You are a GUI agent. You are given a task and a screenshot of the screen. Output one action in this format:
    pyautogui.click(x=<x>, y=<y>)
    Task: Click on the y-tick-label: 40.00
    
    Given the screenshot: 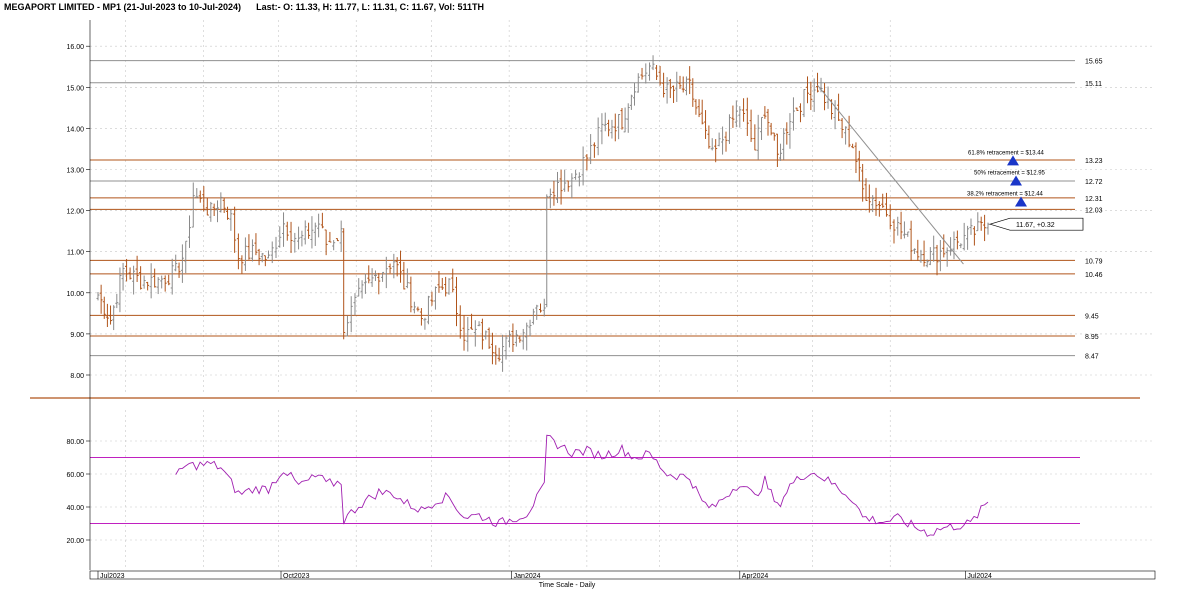 What is the action you would take?
    pyautogui.click(x=75, y=508)
    